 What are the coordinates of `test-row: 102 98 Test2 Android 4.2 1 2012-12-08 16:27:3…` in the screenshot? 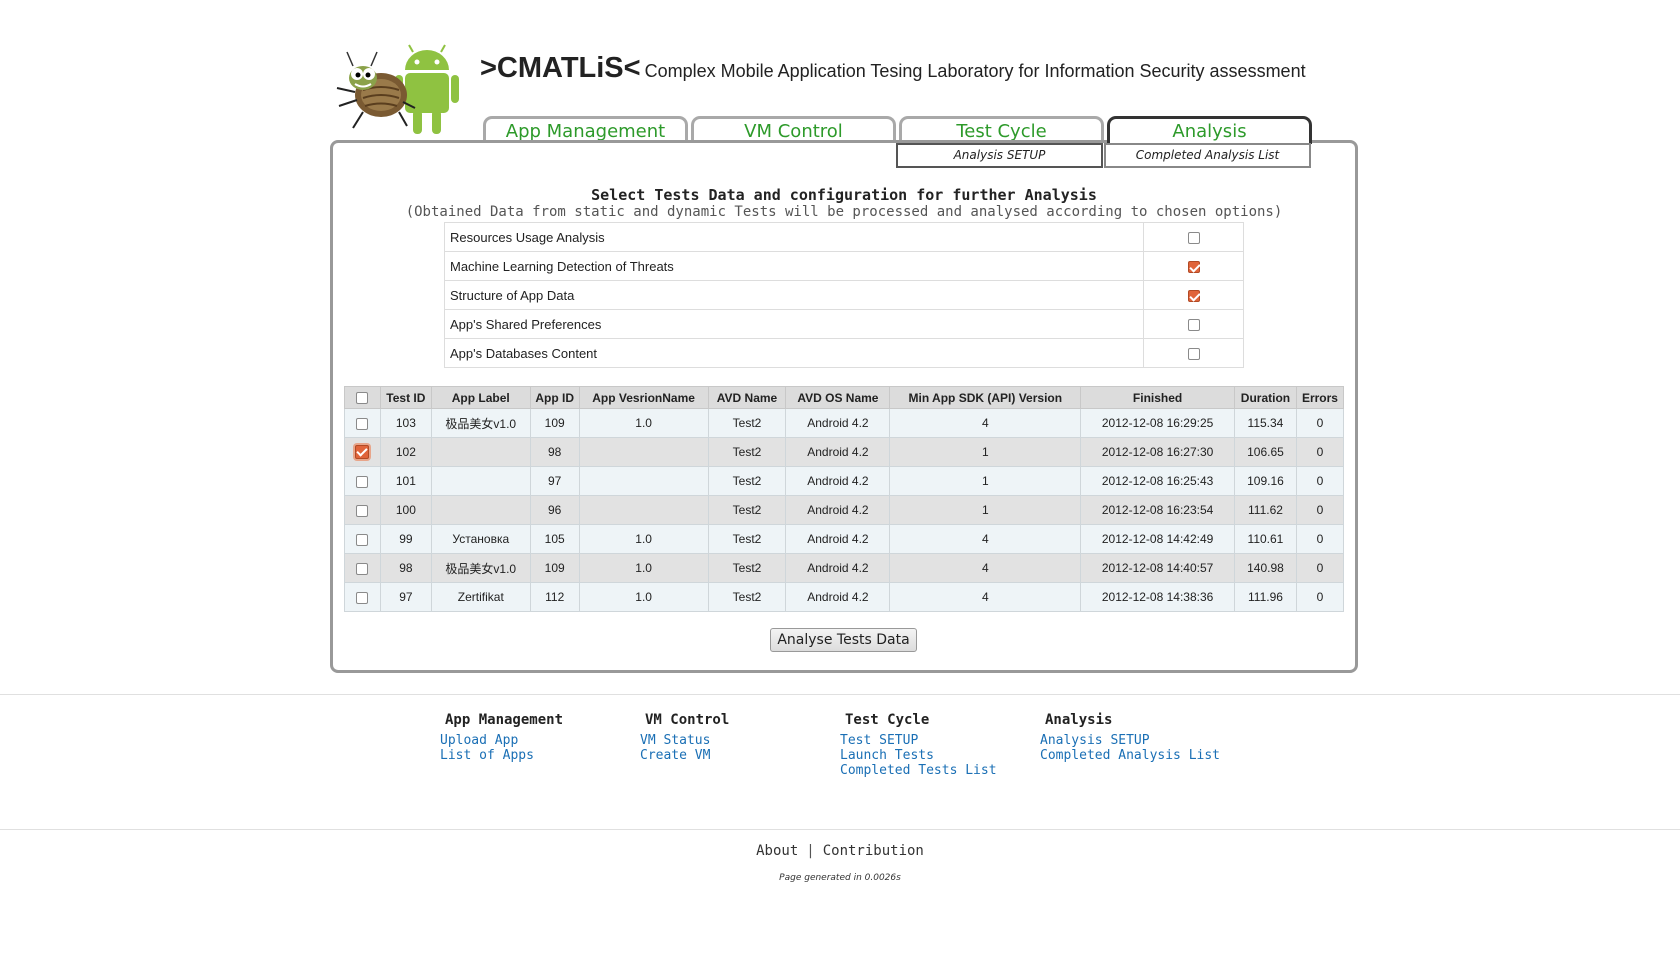 It's located at (844, 452).